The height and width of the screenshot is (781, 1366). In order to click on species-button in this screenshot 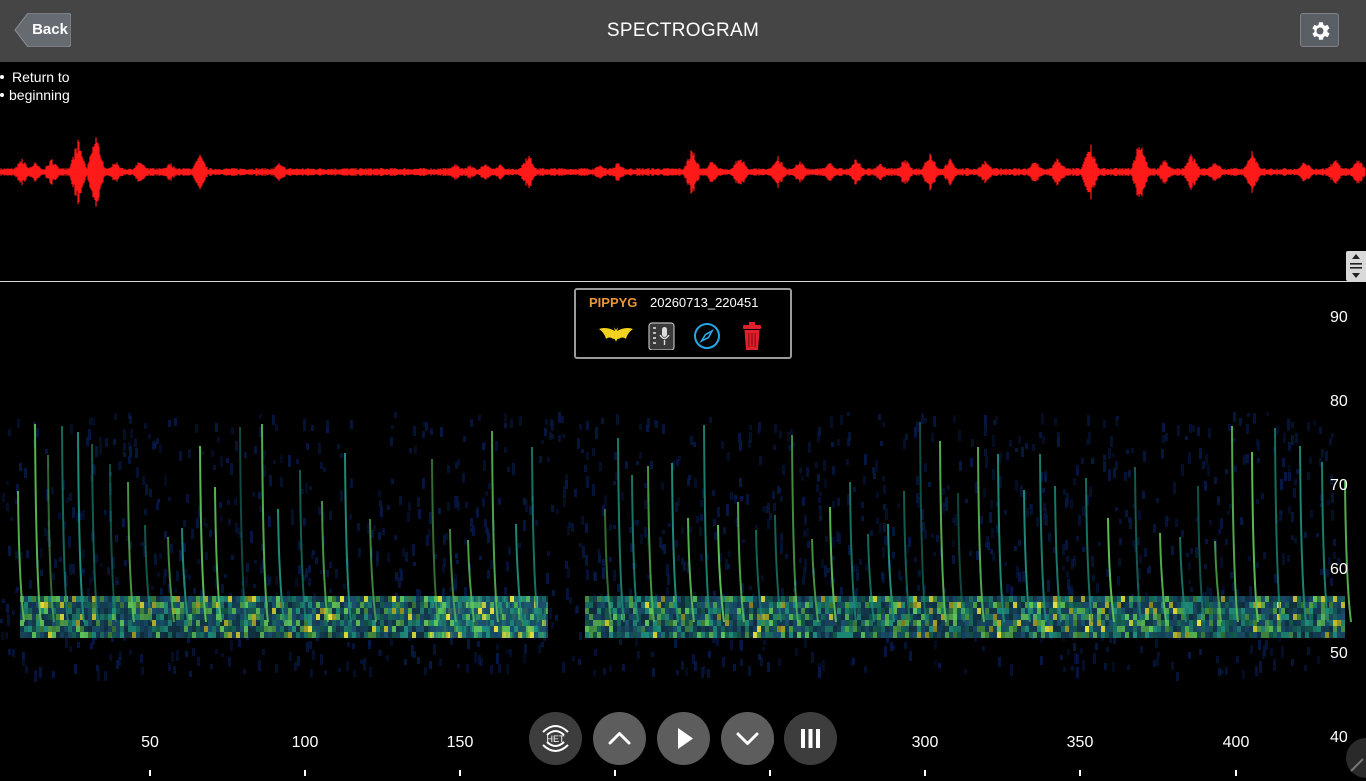, I will do `click(615, 336)`.